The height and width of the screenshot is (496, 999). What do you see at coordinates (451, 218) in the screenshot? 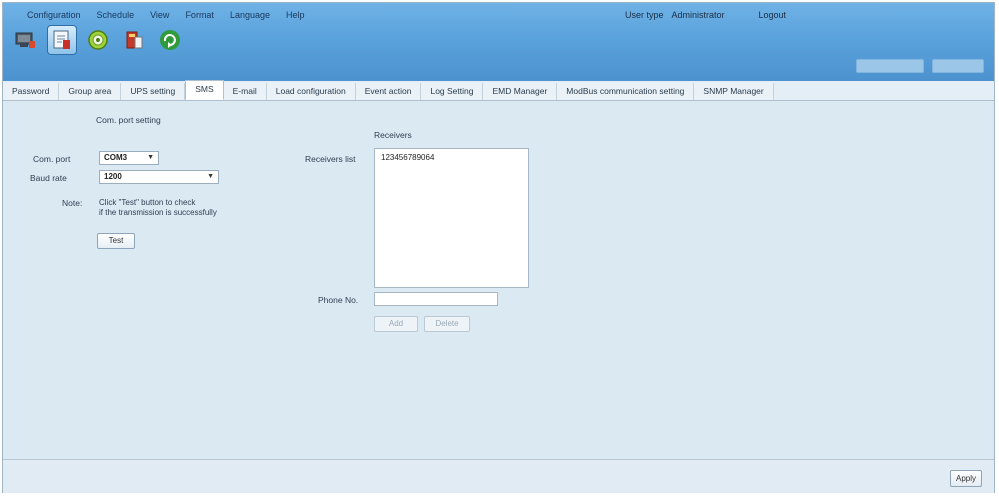
I see `receivers-list: 123456789064` at bounding box center [451, 218].